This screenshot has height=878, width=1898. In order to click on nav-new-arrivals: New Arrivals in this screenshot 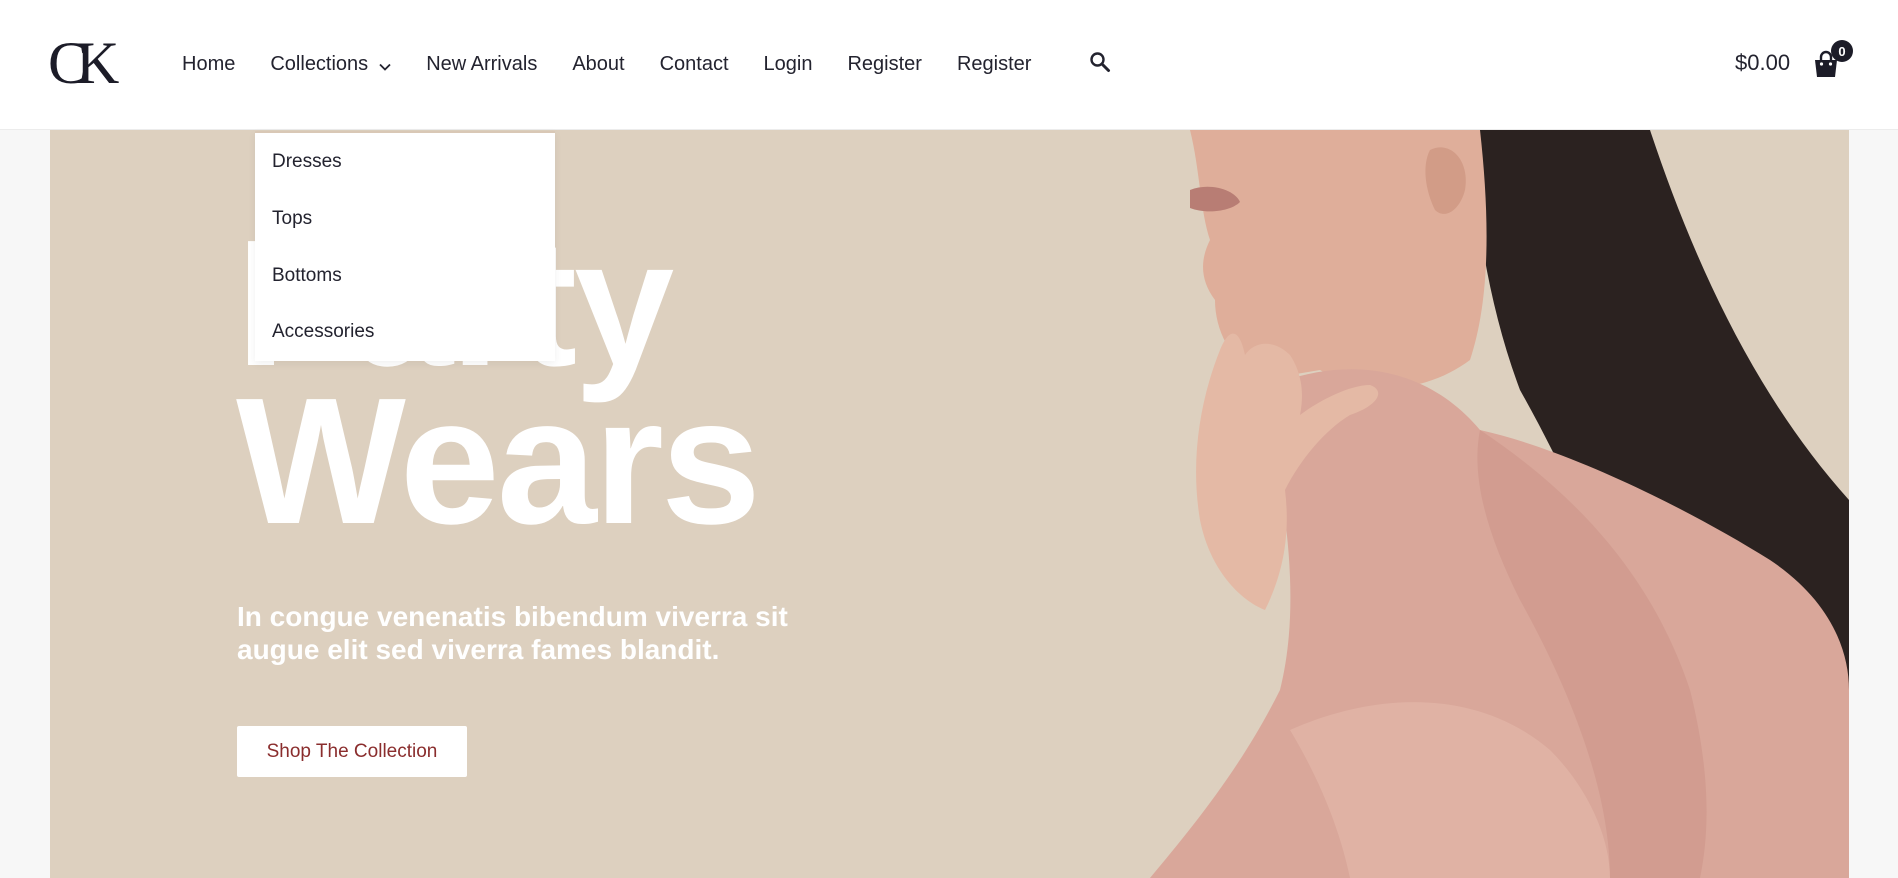, I will do `click(481, 64)`.